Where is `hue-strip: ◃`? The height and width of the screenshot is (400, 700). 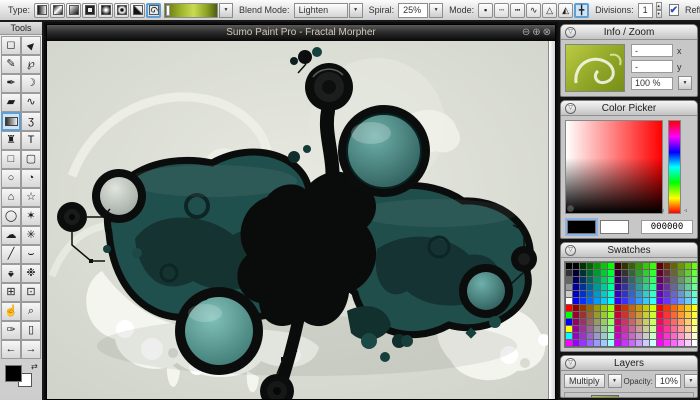 hue-strip: ◃ is located at coordinates (677, 167).